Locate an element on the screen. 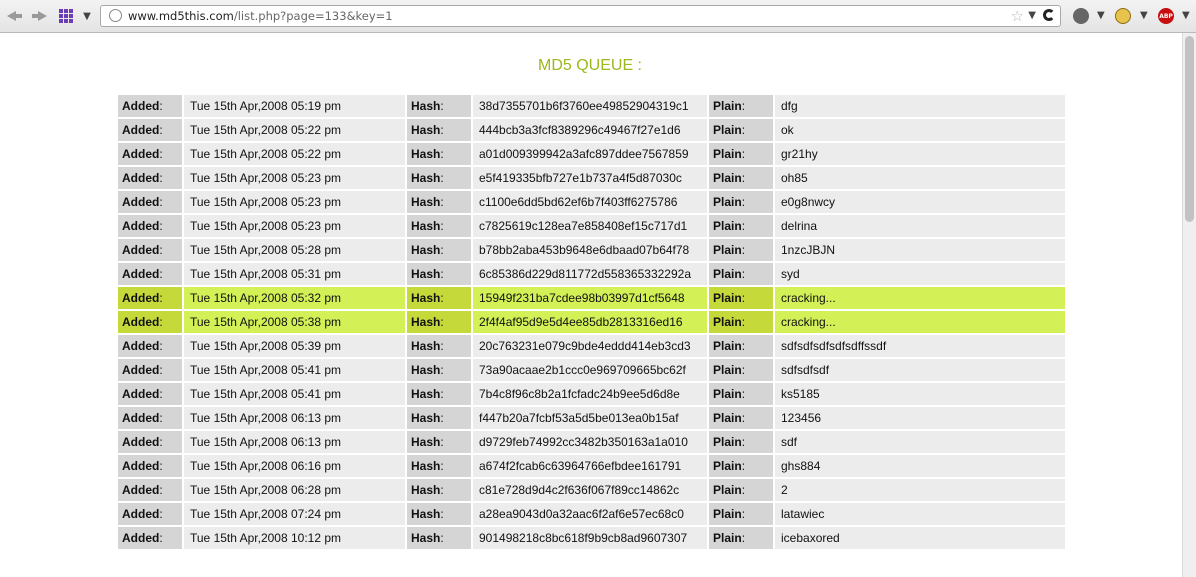  url-domain: www.md5this.com is located at coordinates (181, 16).